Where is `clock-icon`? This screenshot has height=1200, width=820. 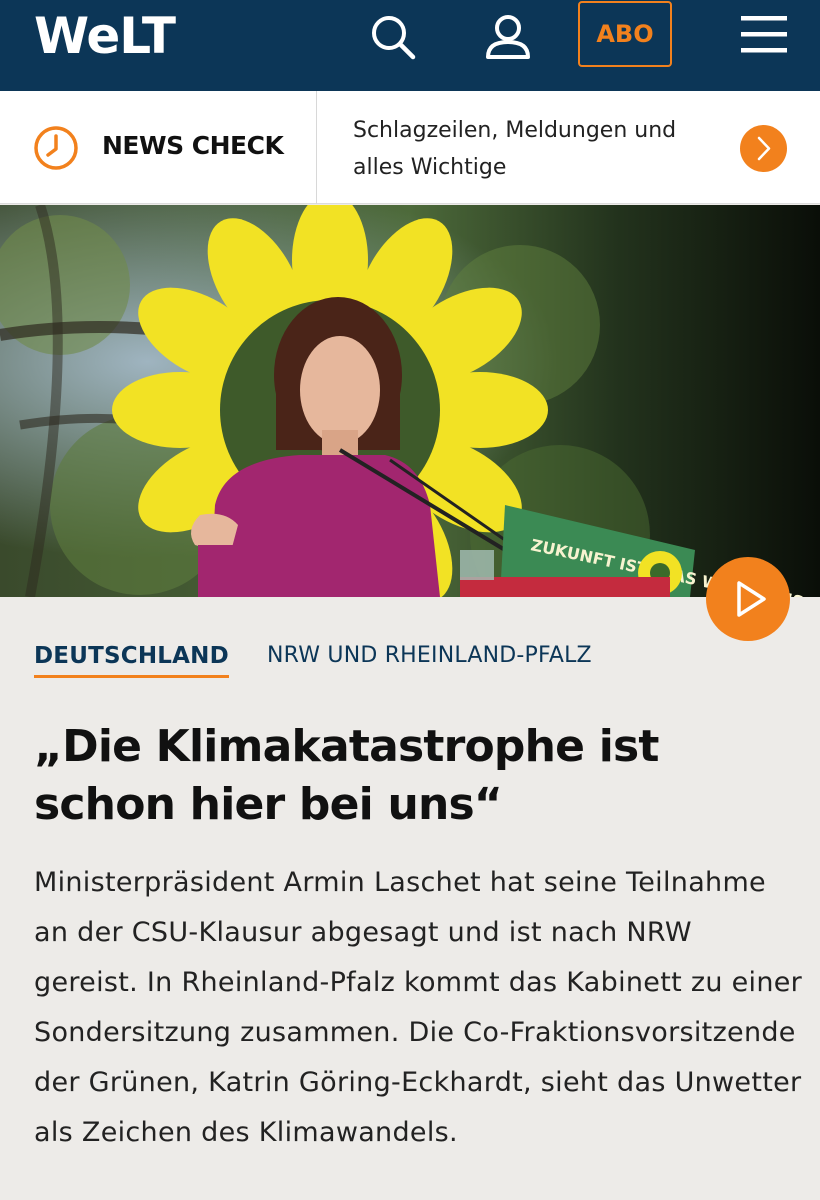
clock-icon is located at coordinates (56, 150).